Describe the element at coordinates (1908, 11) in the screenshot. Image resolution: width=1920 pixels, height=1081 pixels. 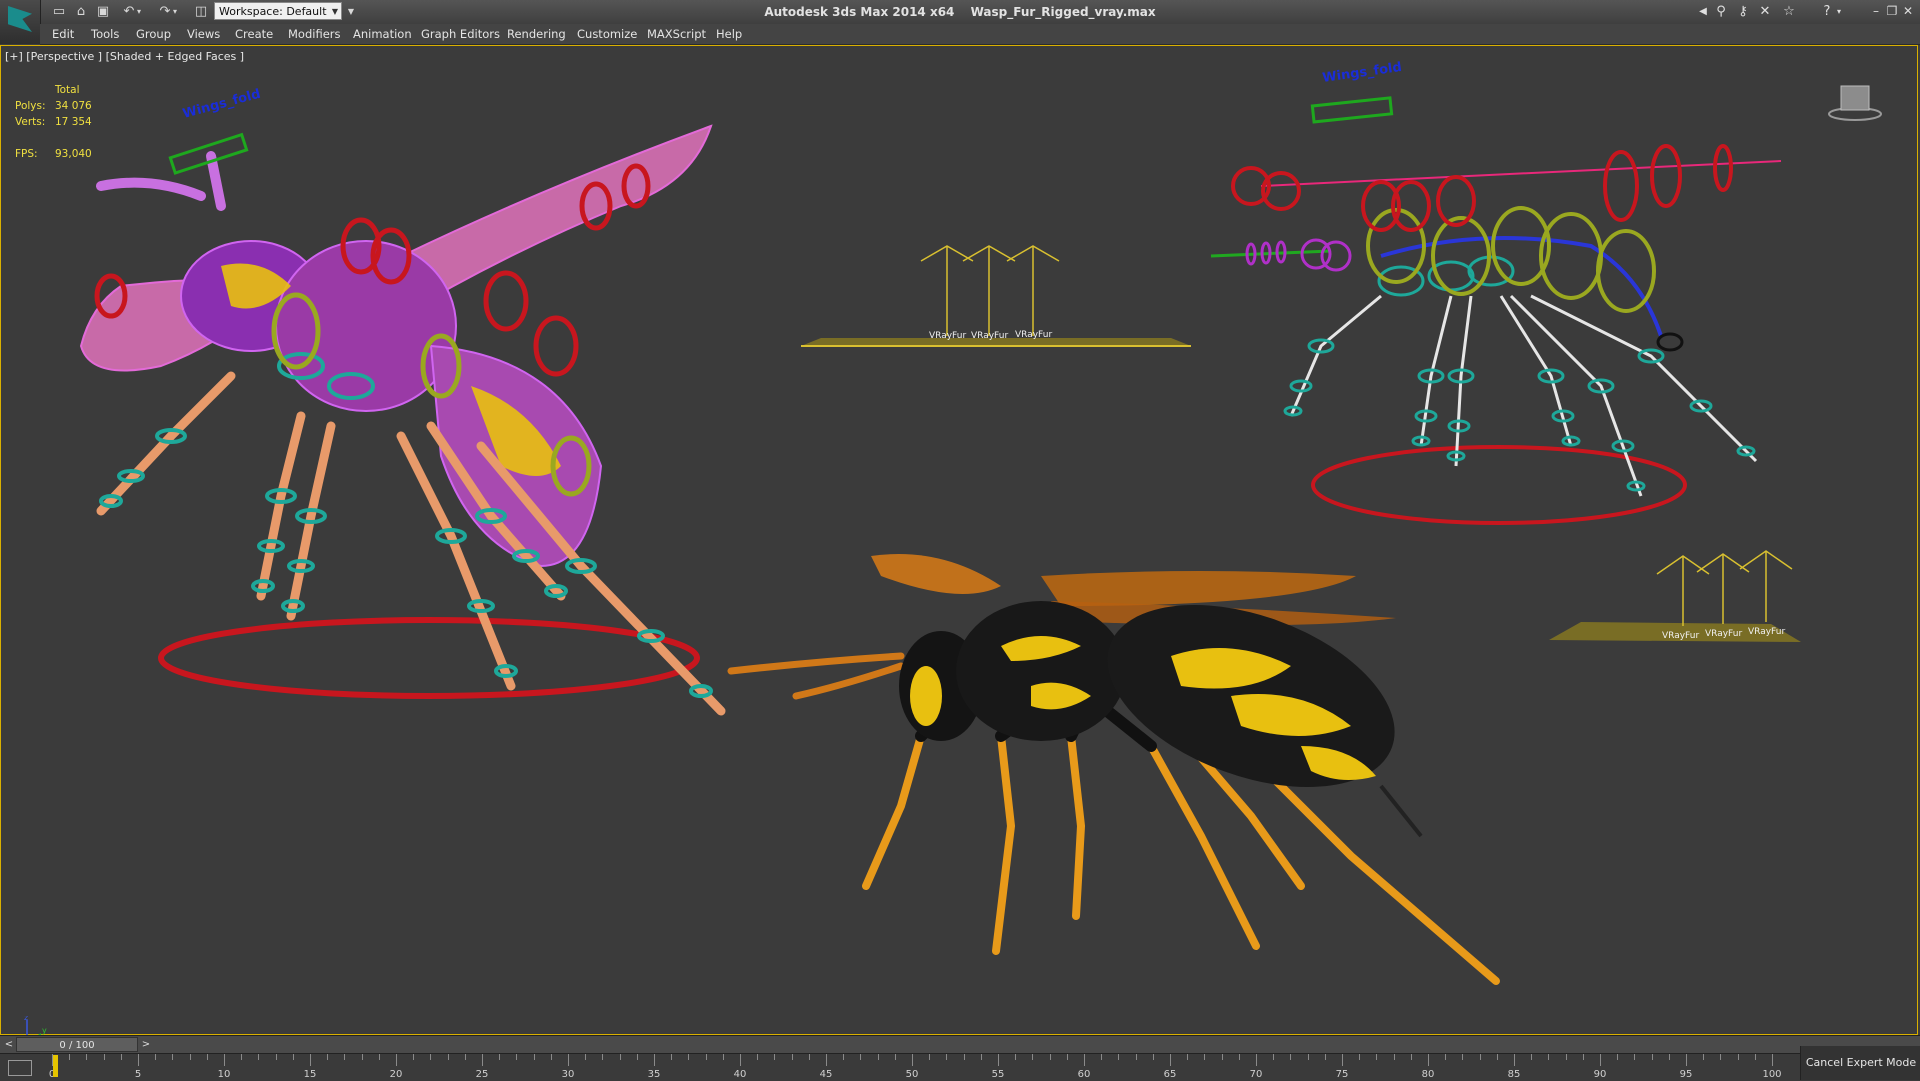
I see `close-icon: ✕` at that location.